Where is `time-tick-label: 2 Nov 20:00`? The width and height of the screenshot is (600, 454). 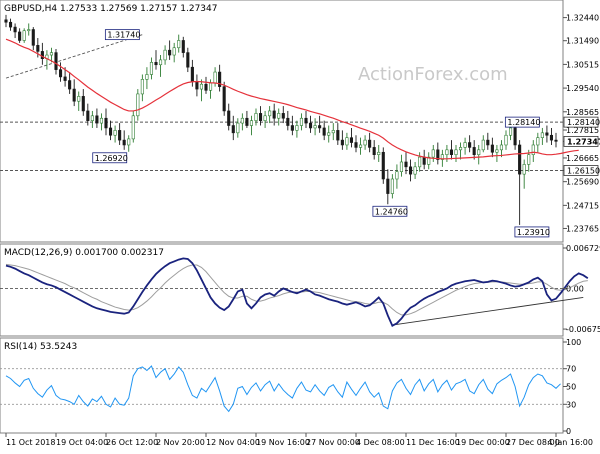
time-tick-label: 2 Nov 20:00 is located at coordinates (180, 442).